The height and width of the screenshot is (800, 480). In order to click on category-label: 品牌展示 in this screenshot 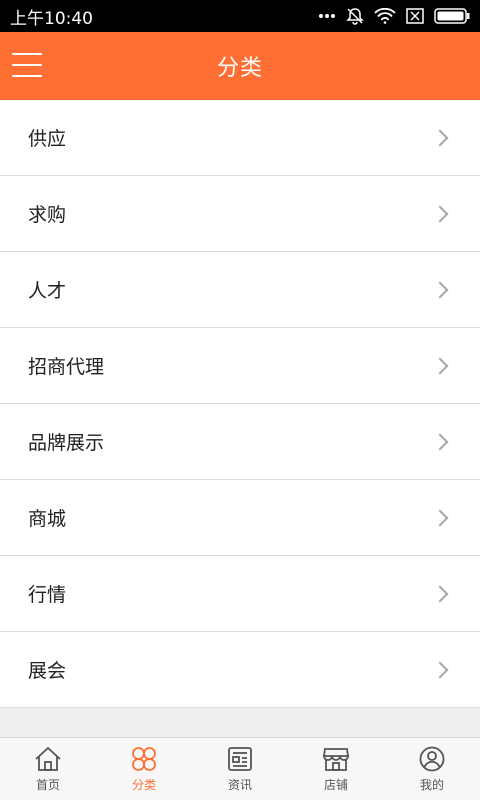, I will do `click(66, 443)`.